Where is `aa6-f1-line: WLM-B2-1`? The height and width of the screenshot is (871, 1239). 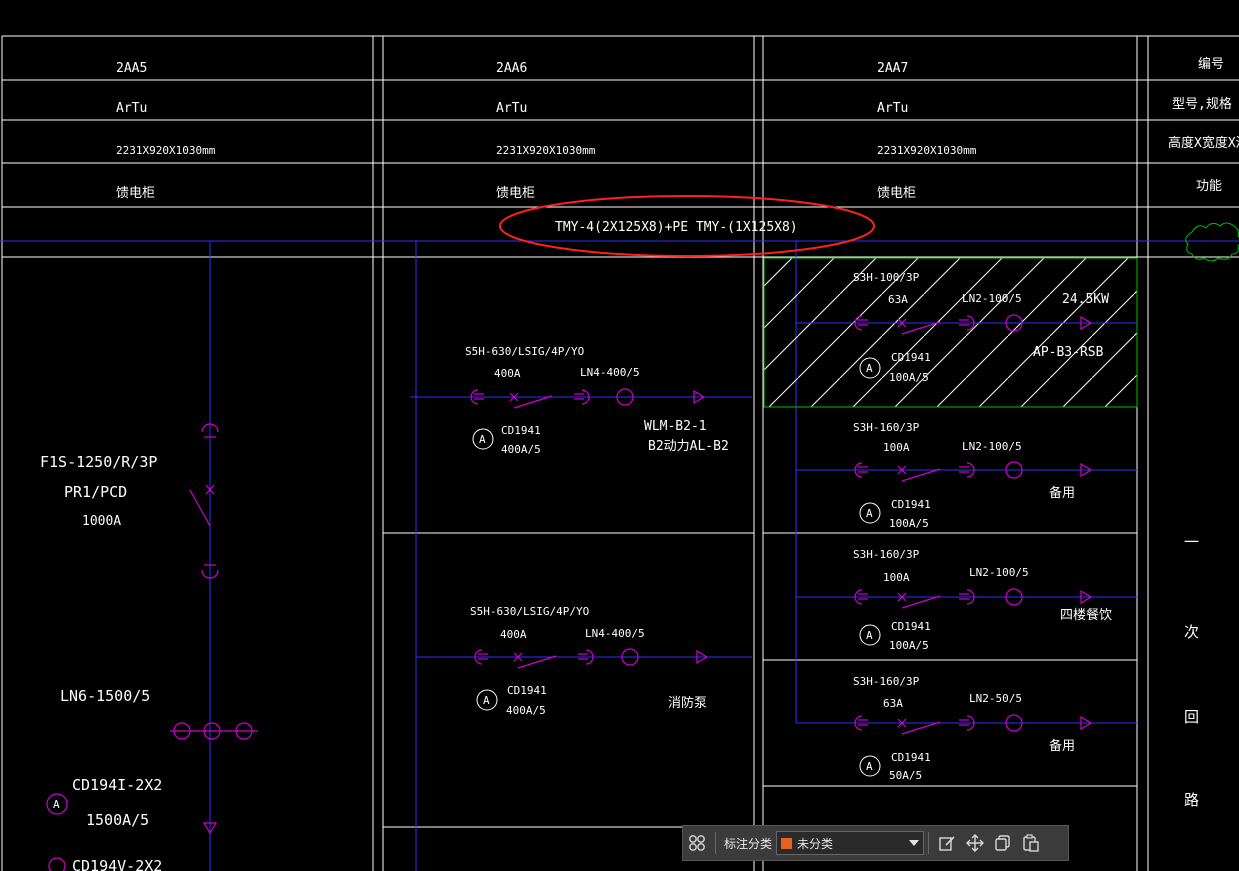 aa6-f1-line: WLM-B2-1 is located at coordinates (675, 426).